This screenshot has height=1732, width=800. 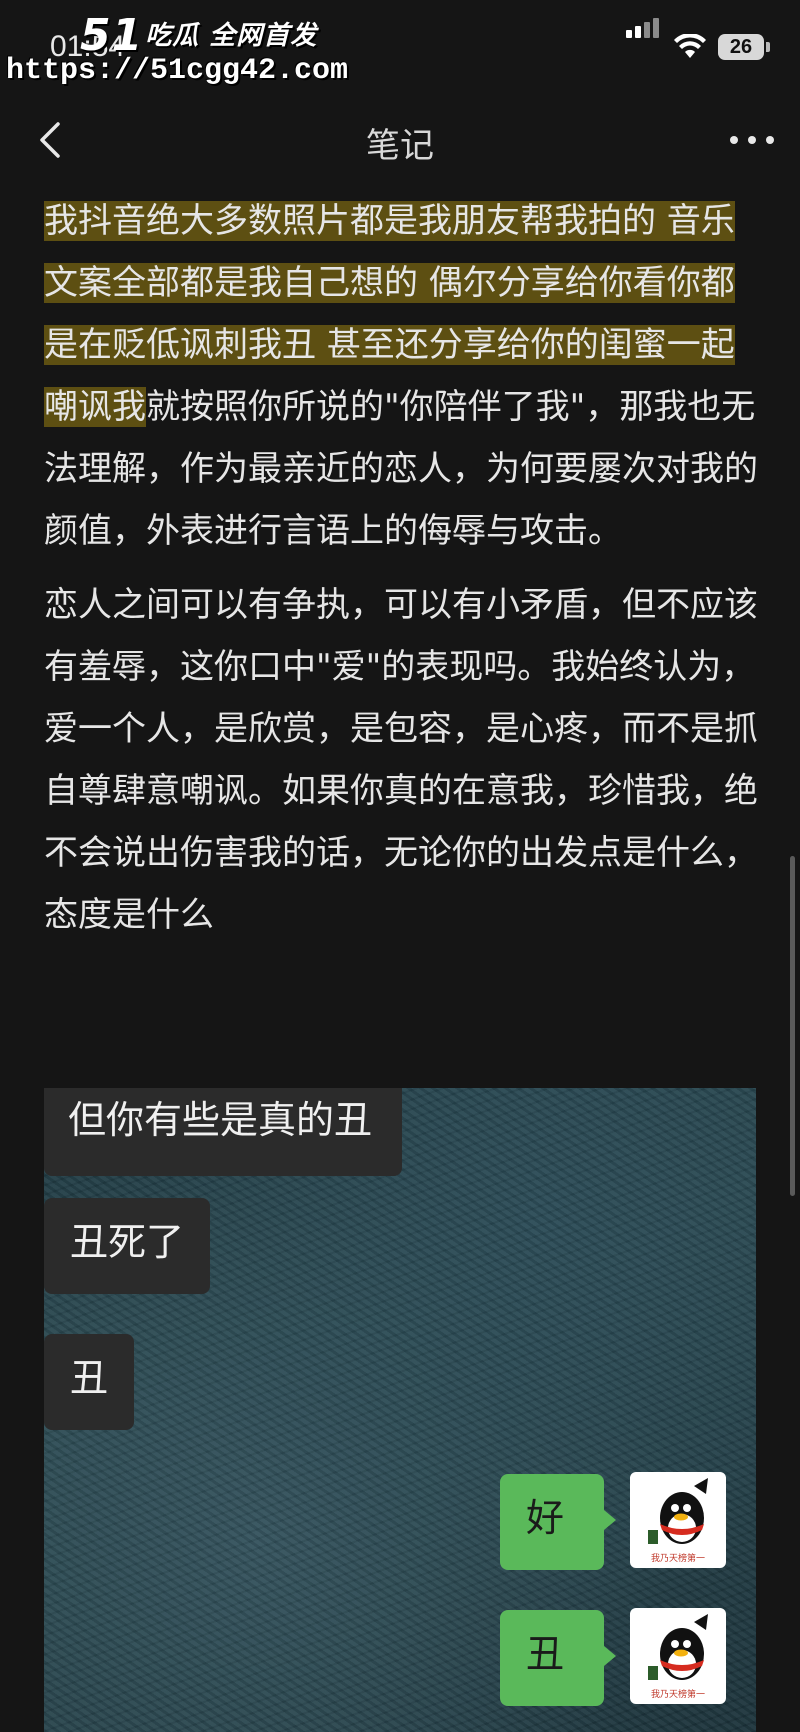 I want to click on watermark-url: https://51cgg42.com, so click(x=177, y=71).